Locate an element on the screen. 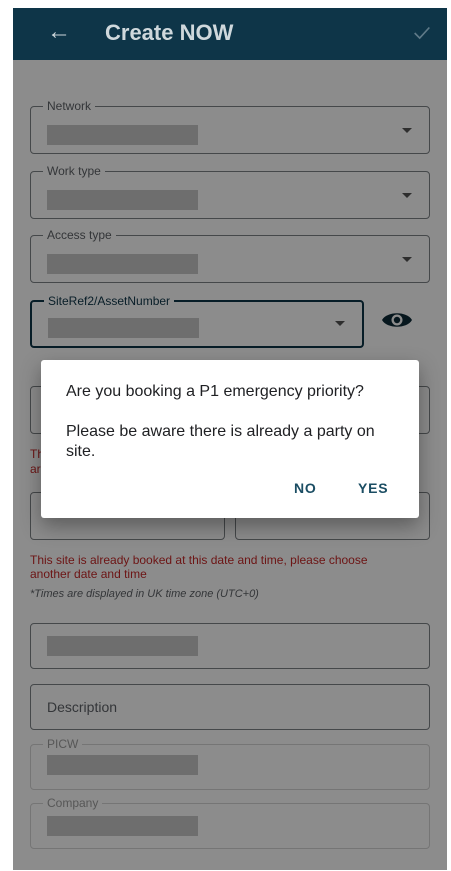  check-icon is located at coordinates (422, 33).